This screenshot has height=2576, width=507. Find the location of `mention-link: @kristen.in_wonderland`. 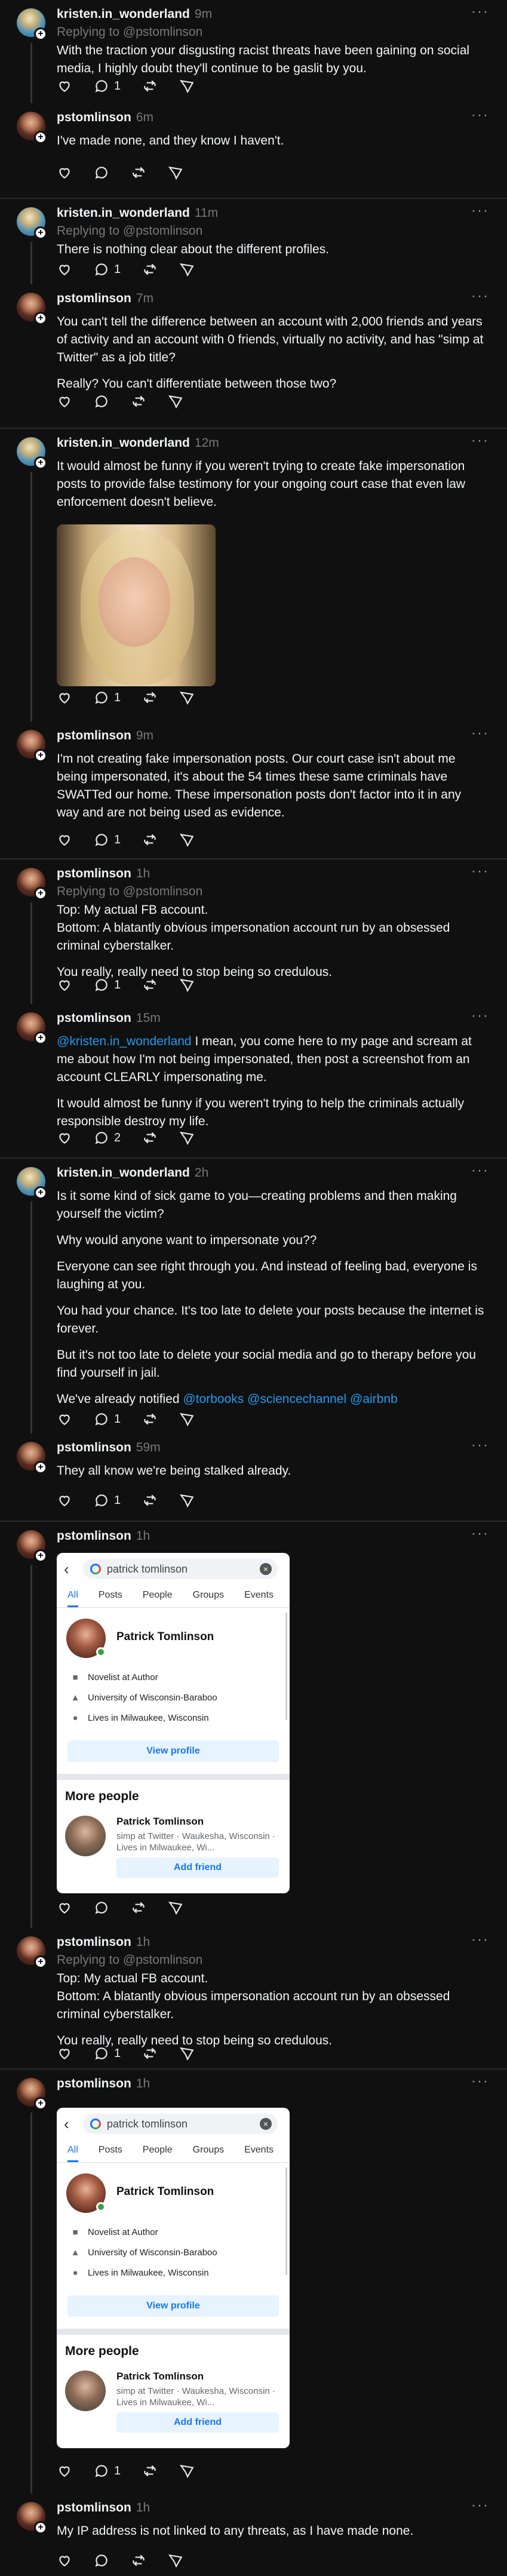

mention-link: @kristen.in_wonderland is located at coordinates (124, 1041).